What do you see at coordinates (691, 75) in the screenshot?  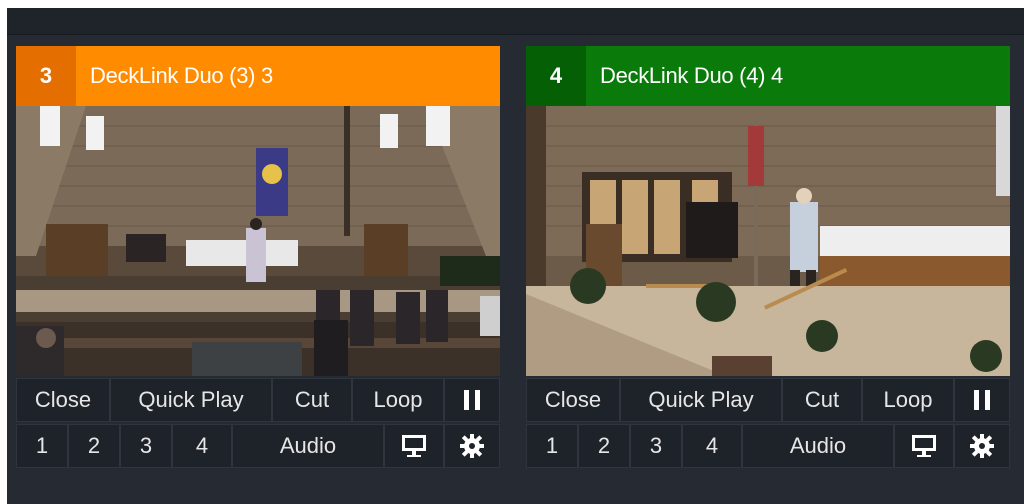 I see `input-title: DeckLink Duo (4) 4` at bounding box center [691, 75].